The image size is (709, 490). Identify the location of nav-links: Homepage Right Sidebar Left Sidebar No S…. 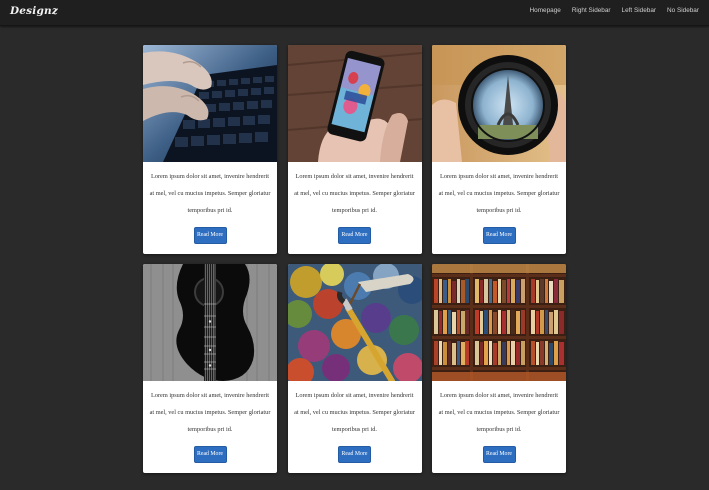
(614, 10).